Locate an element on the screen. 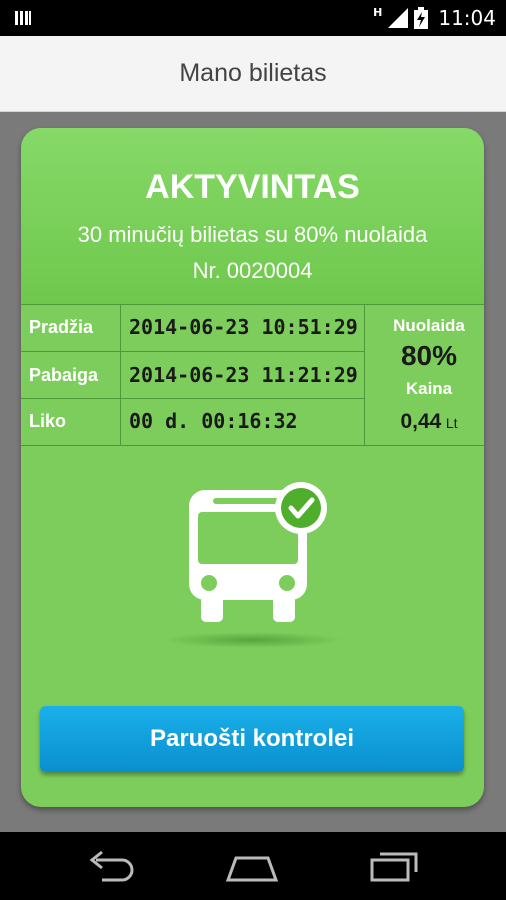  status-bar: H 11:04 is located at coordinates (253, 18).